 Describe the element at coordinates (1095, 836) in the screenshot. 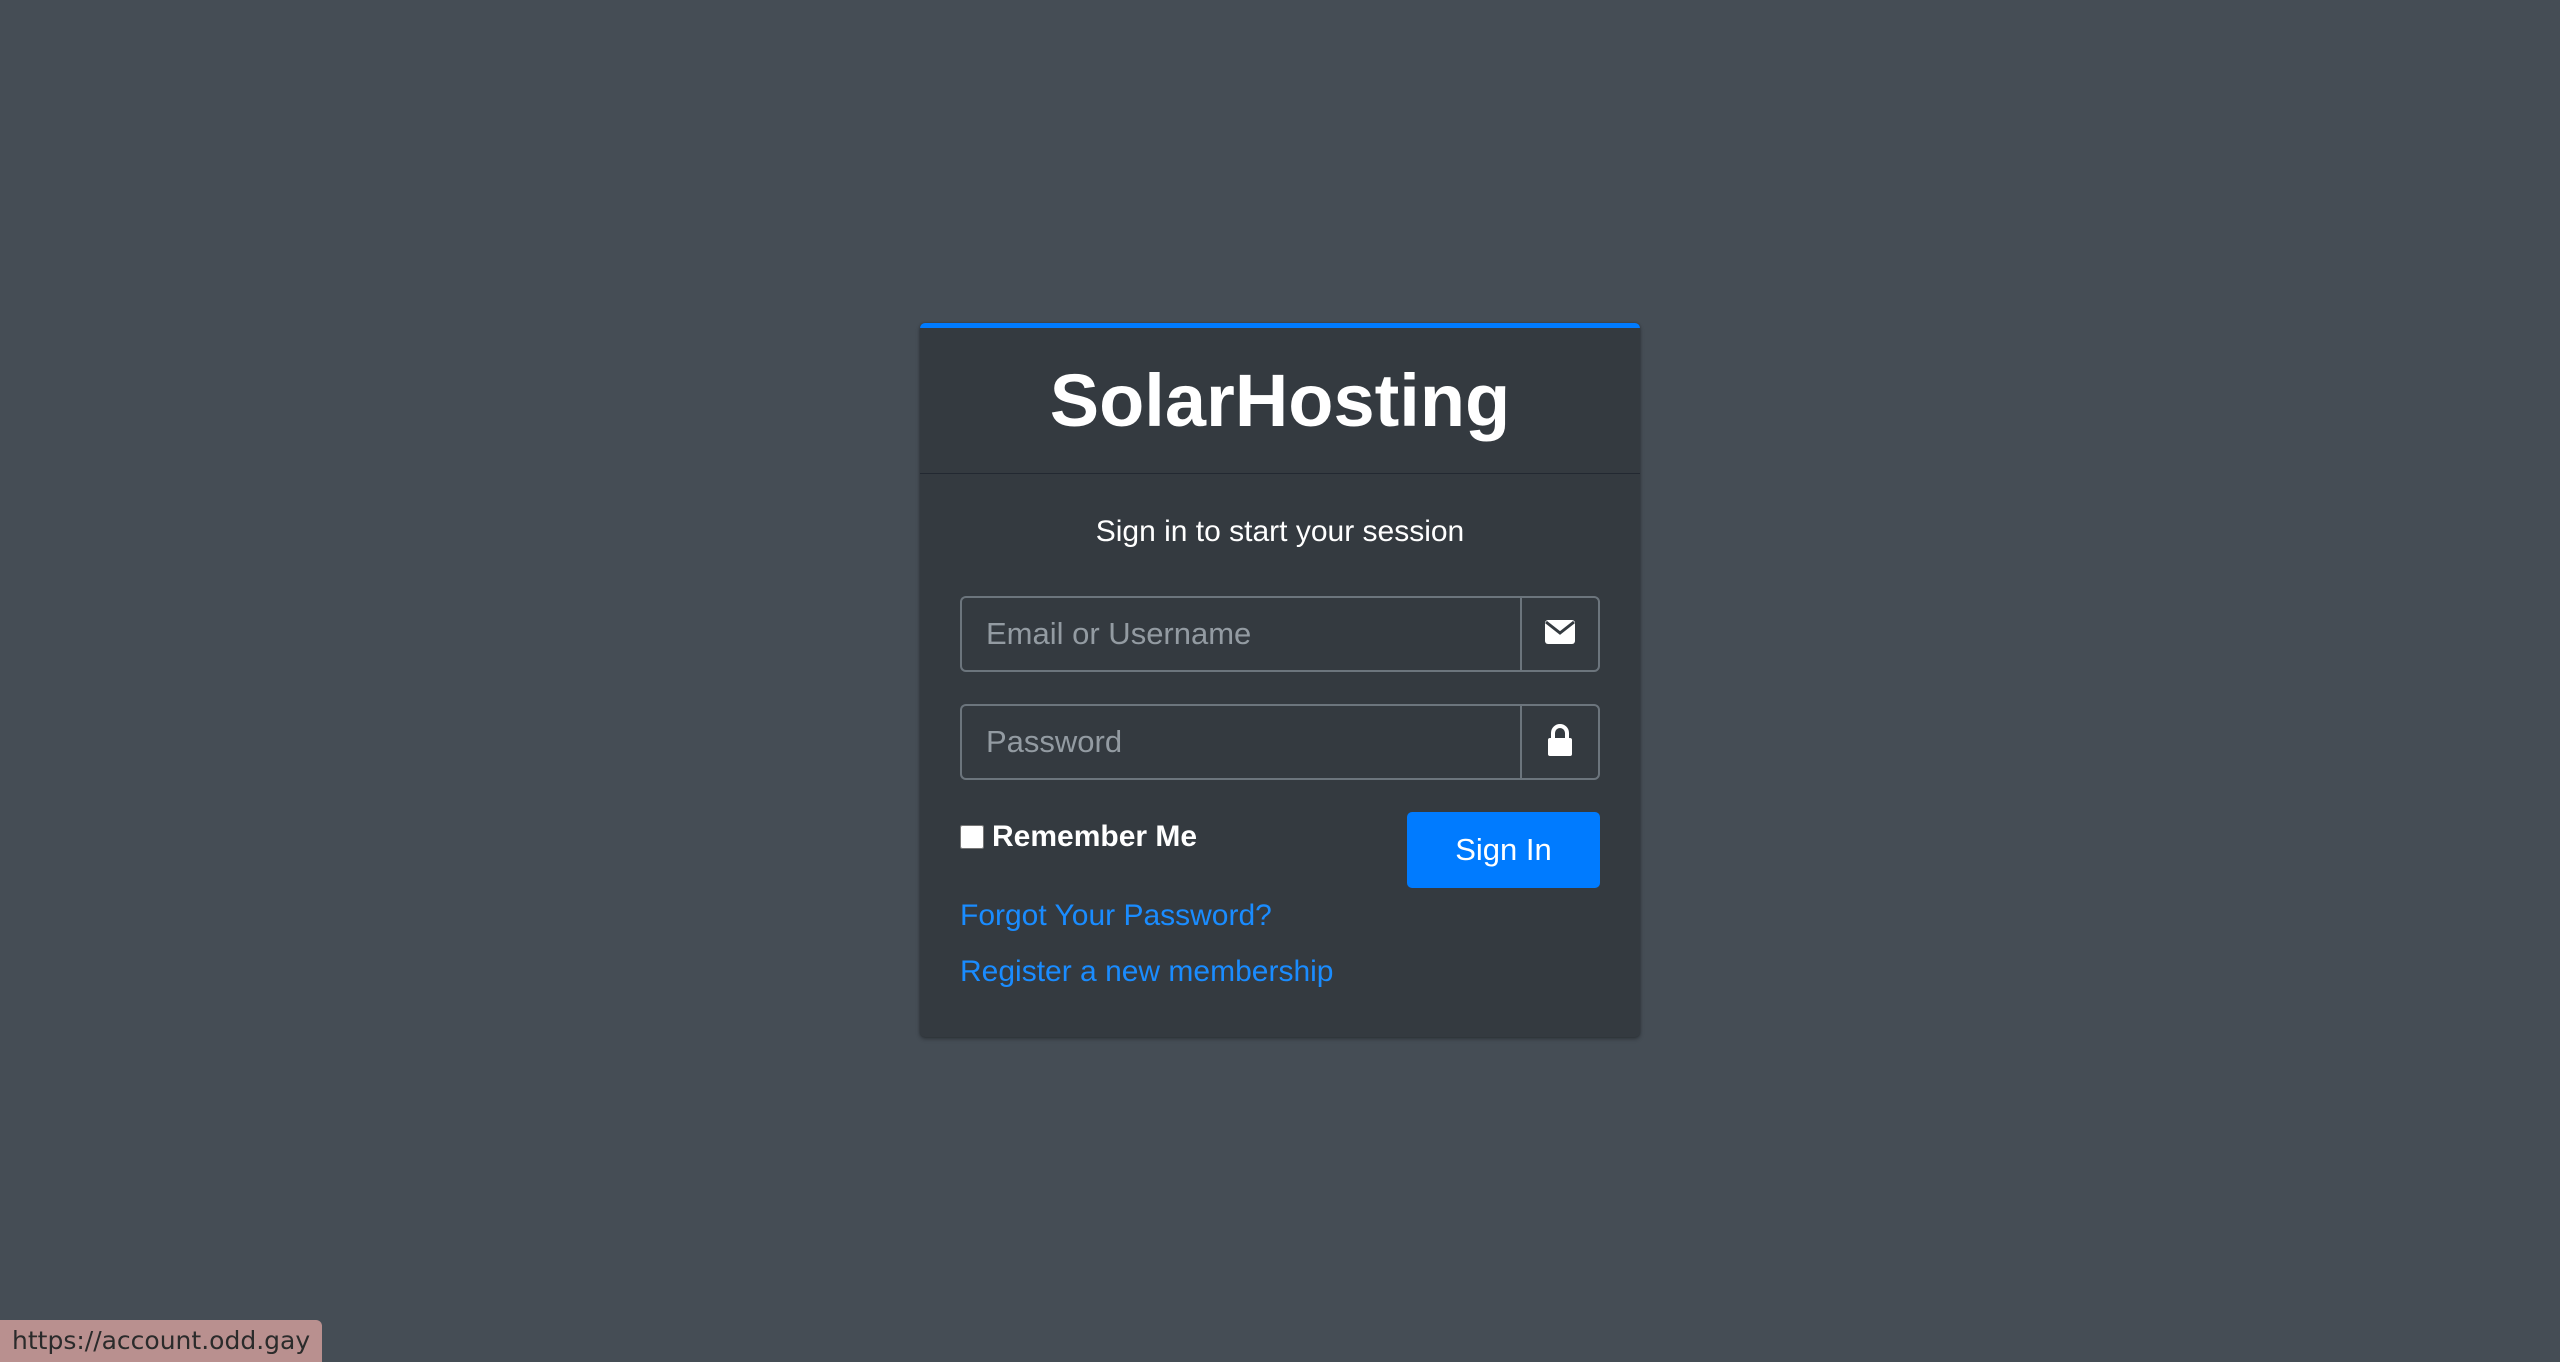

I see `remember-label: Remember Me` at that location.